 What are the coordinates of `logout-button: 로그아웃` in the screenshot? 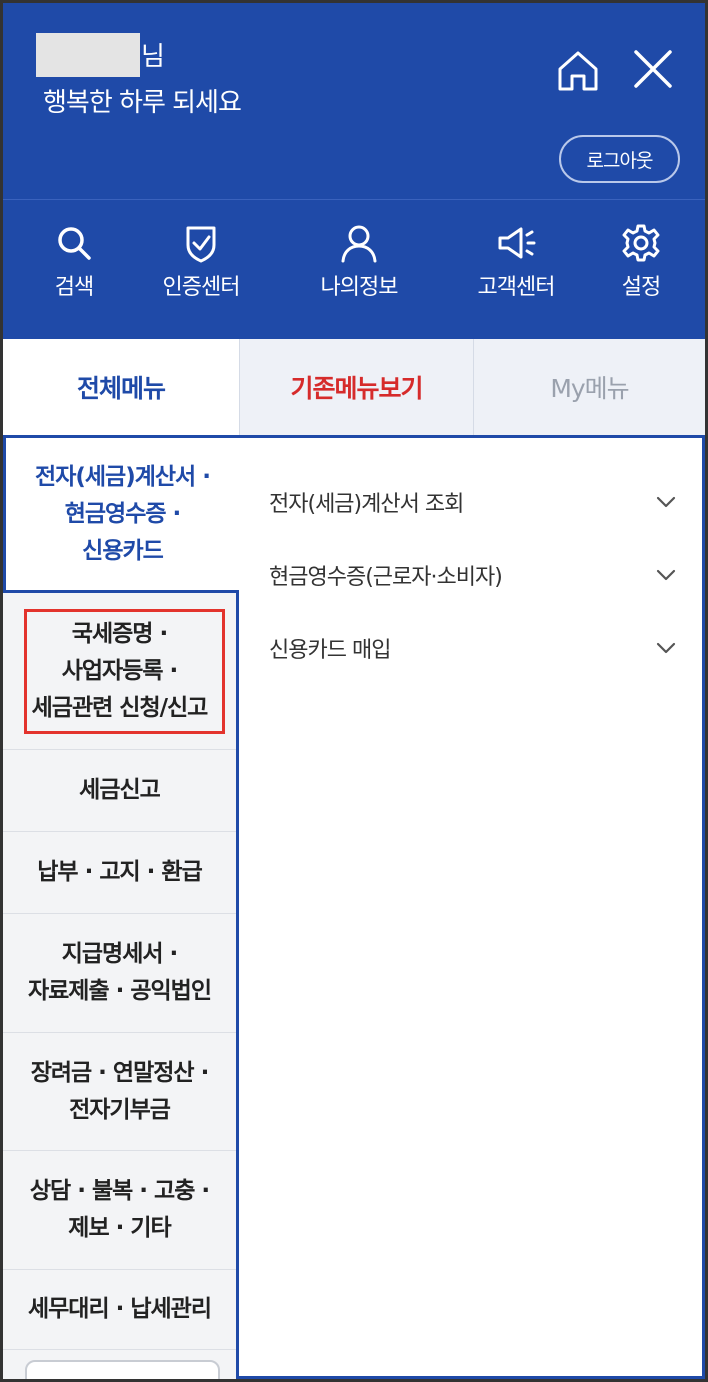 It's located at (619, 159).